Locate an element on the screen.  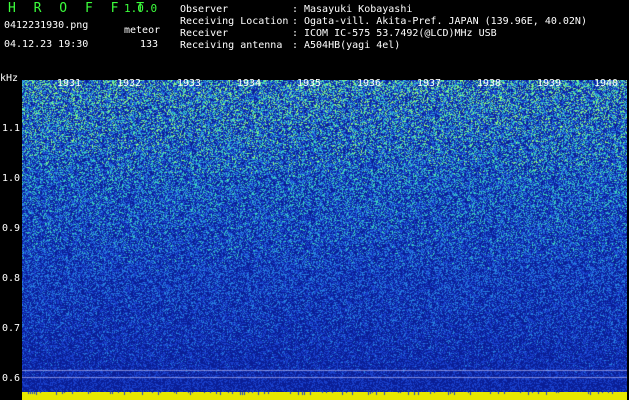
x-tick: 1933 is located at coordinates (189, 83).